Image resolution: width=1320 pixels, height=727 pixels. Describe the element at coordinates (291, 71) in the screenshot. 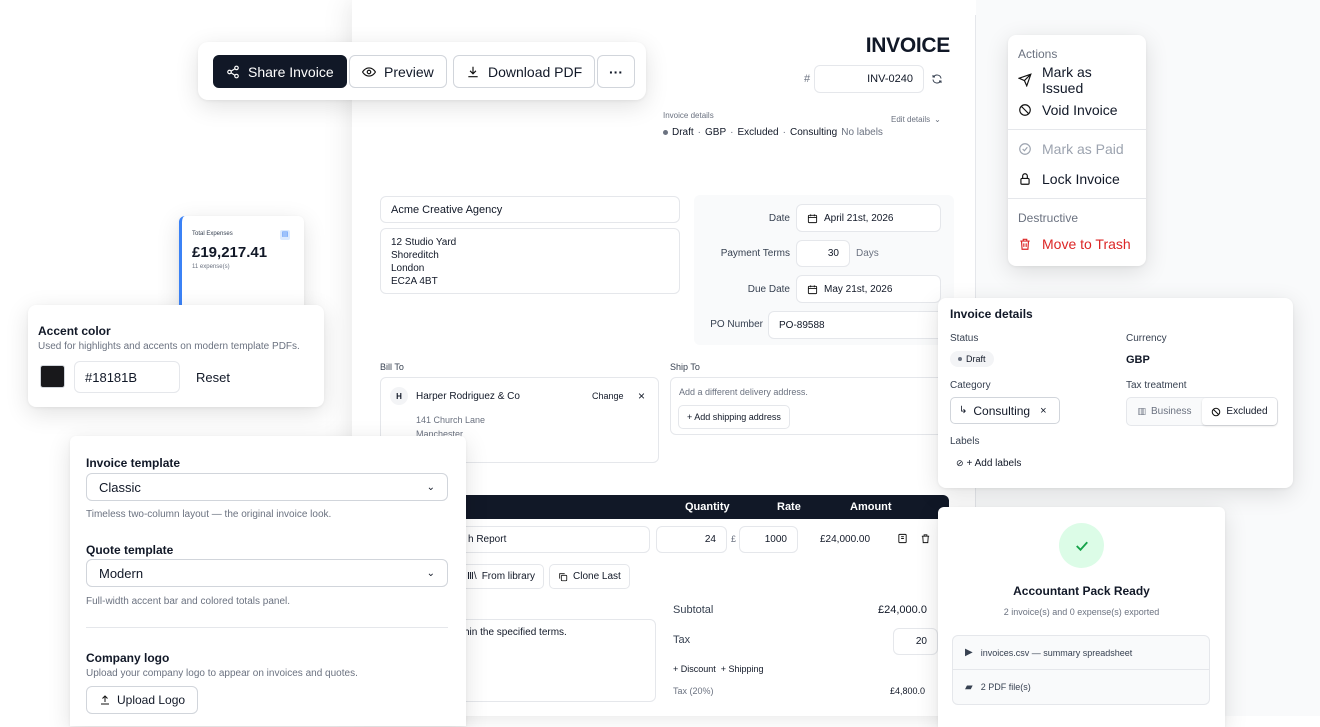

I see `share-invoice-label: Share Invoice` at that location.